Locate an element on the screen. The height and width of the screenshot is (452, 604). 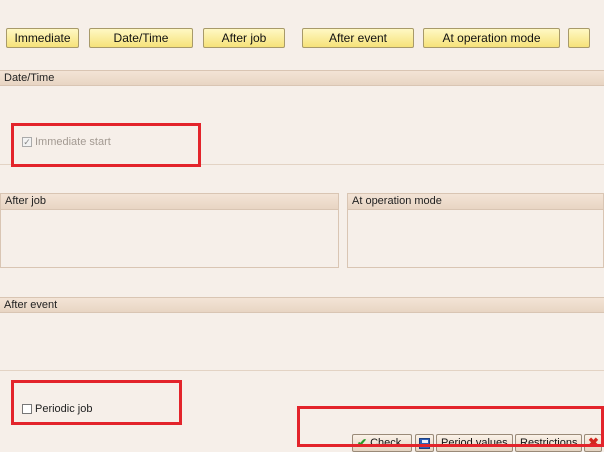
check-button-label: Check is located at coordinates (386, 443).